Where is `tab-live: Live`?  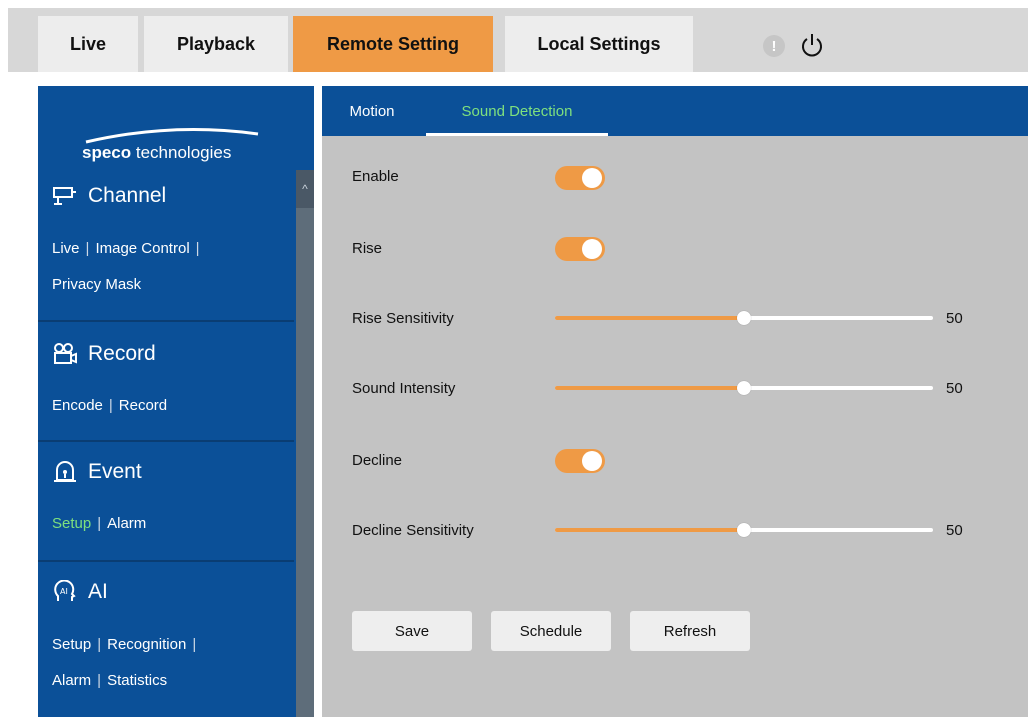 tab-live: Live is located at coordinates (88, 44).